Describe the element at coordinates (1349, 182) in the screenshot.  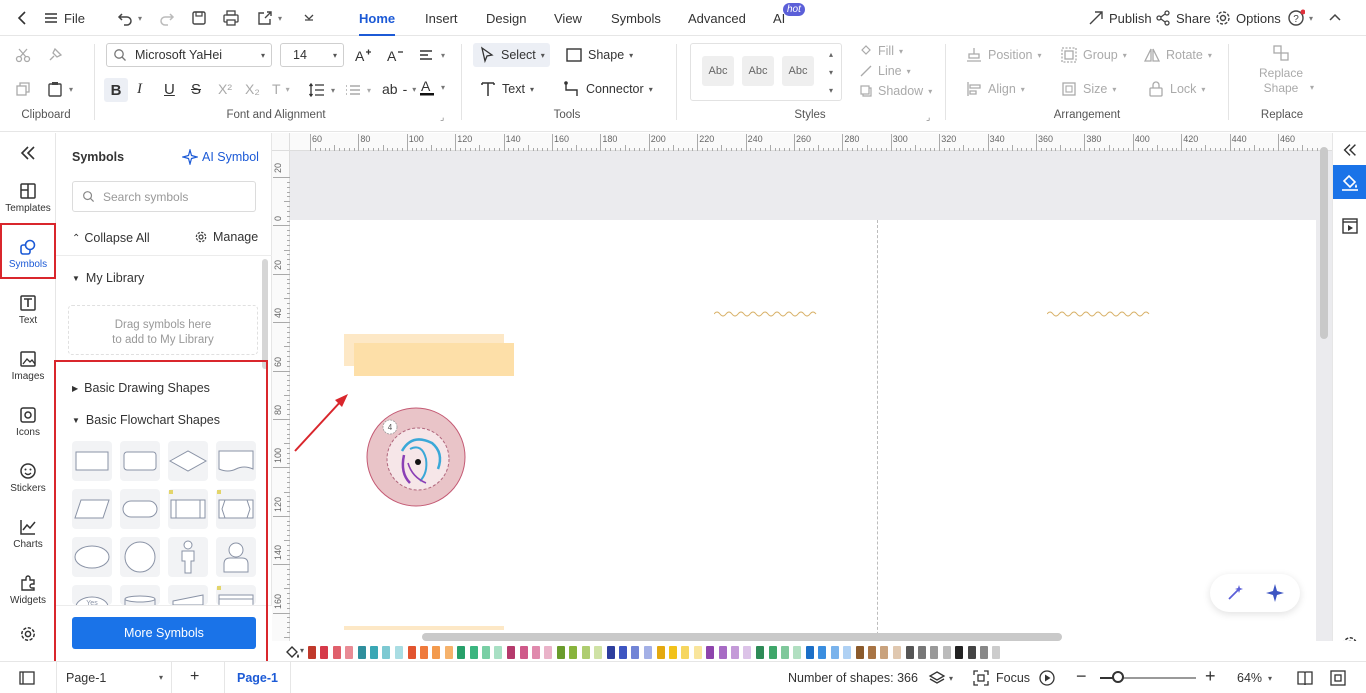
I see `format-panel-button` at that location.